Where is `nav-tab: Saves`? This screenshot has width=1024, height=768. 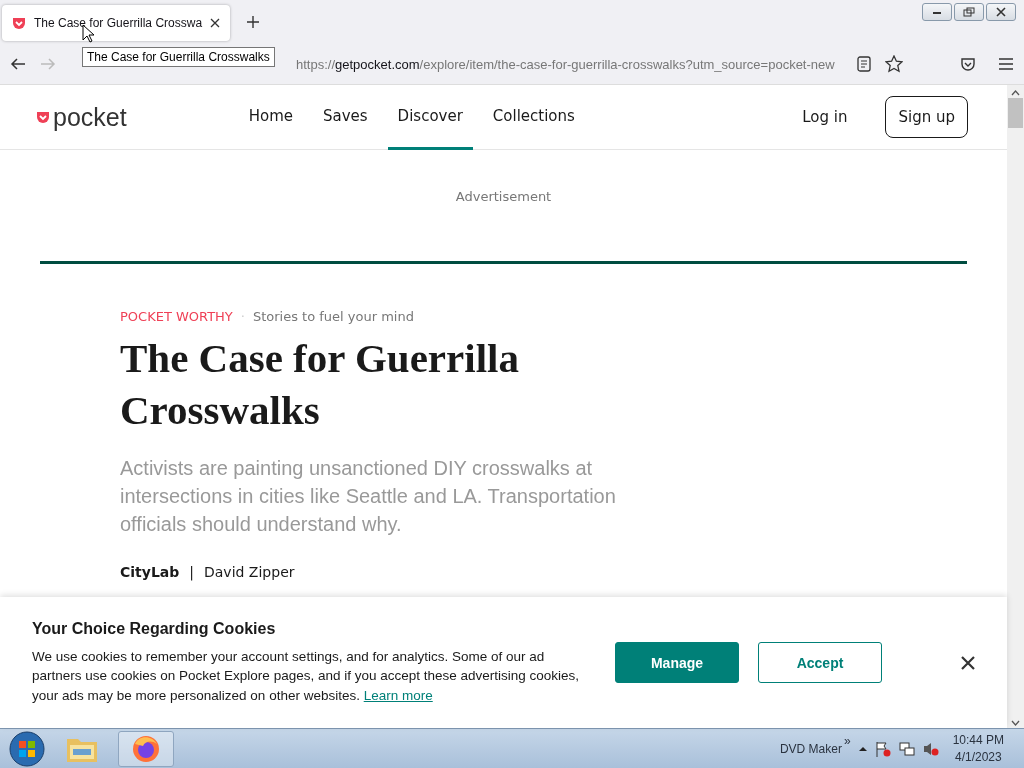
nav-tab: Saves is located at coordinates (345, 117).